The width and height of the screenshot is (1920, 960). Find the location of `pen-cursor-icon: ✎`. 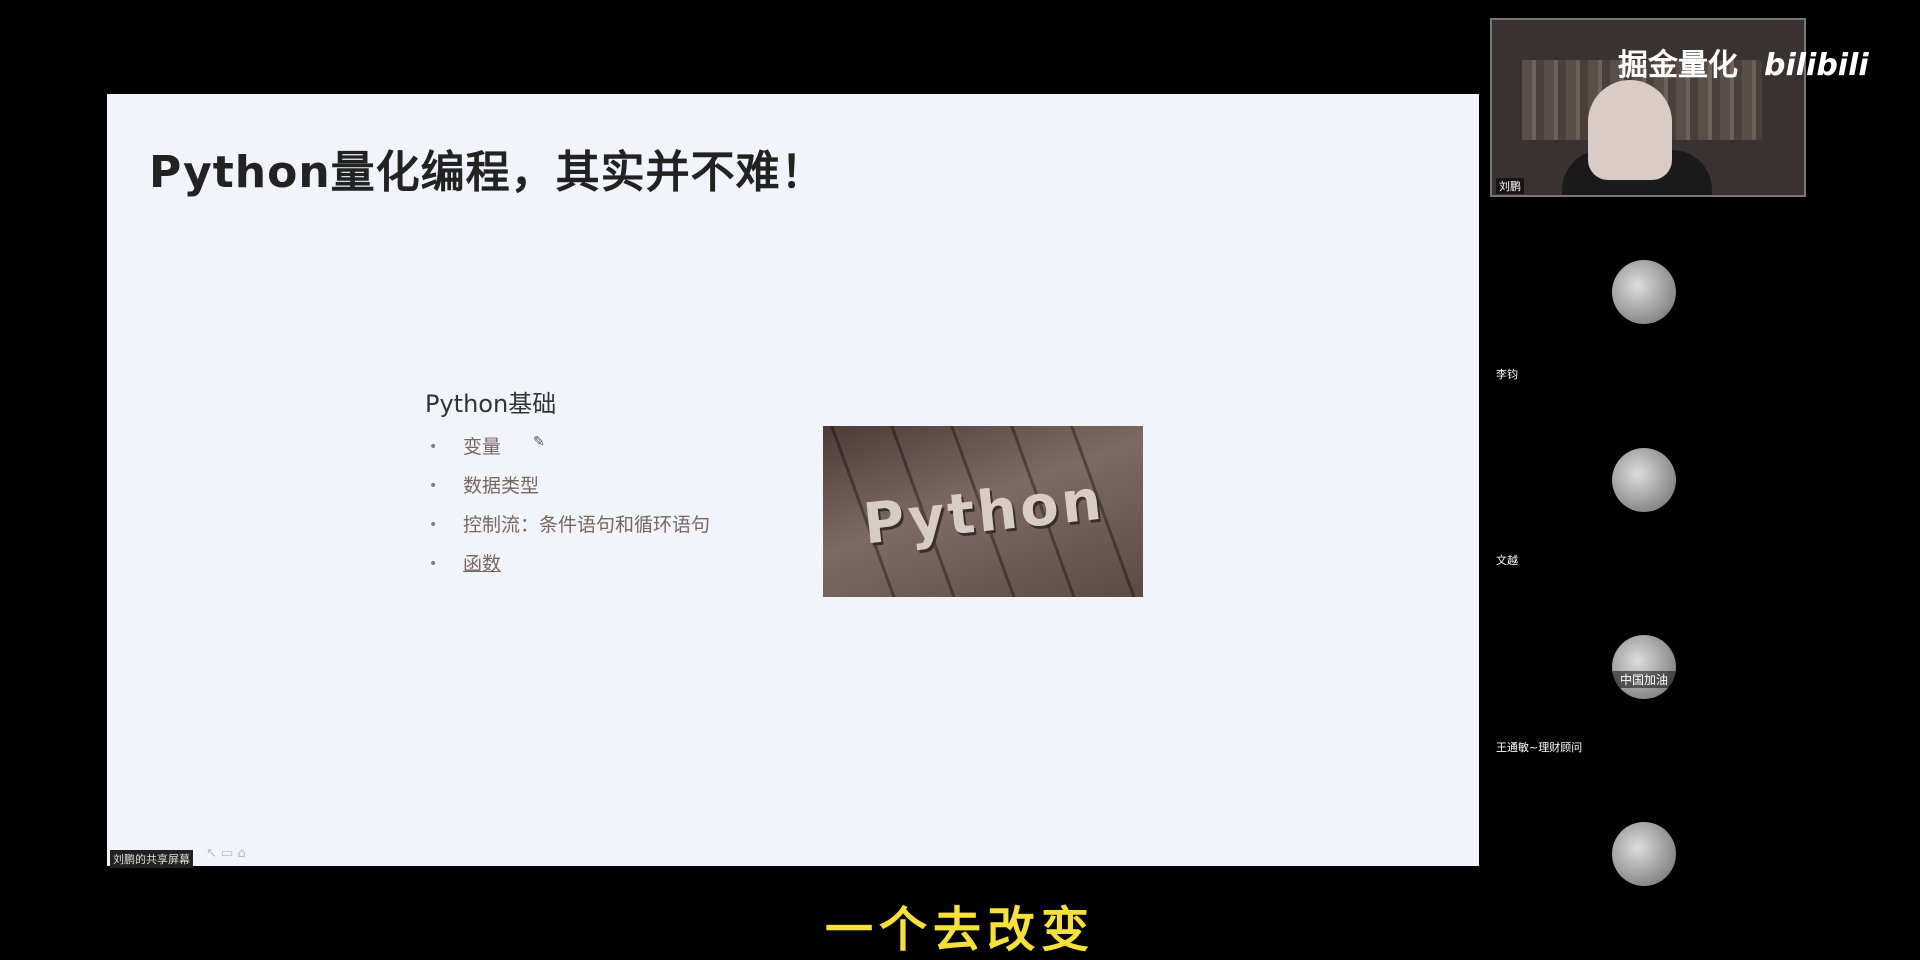

pen-cursor-icon: ✎ is located at coordinates (539, 442).